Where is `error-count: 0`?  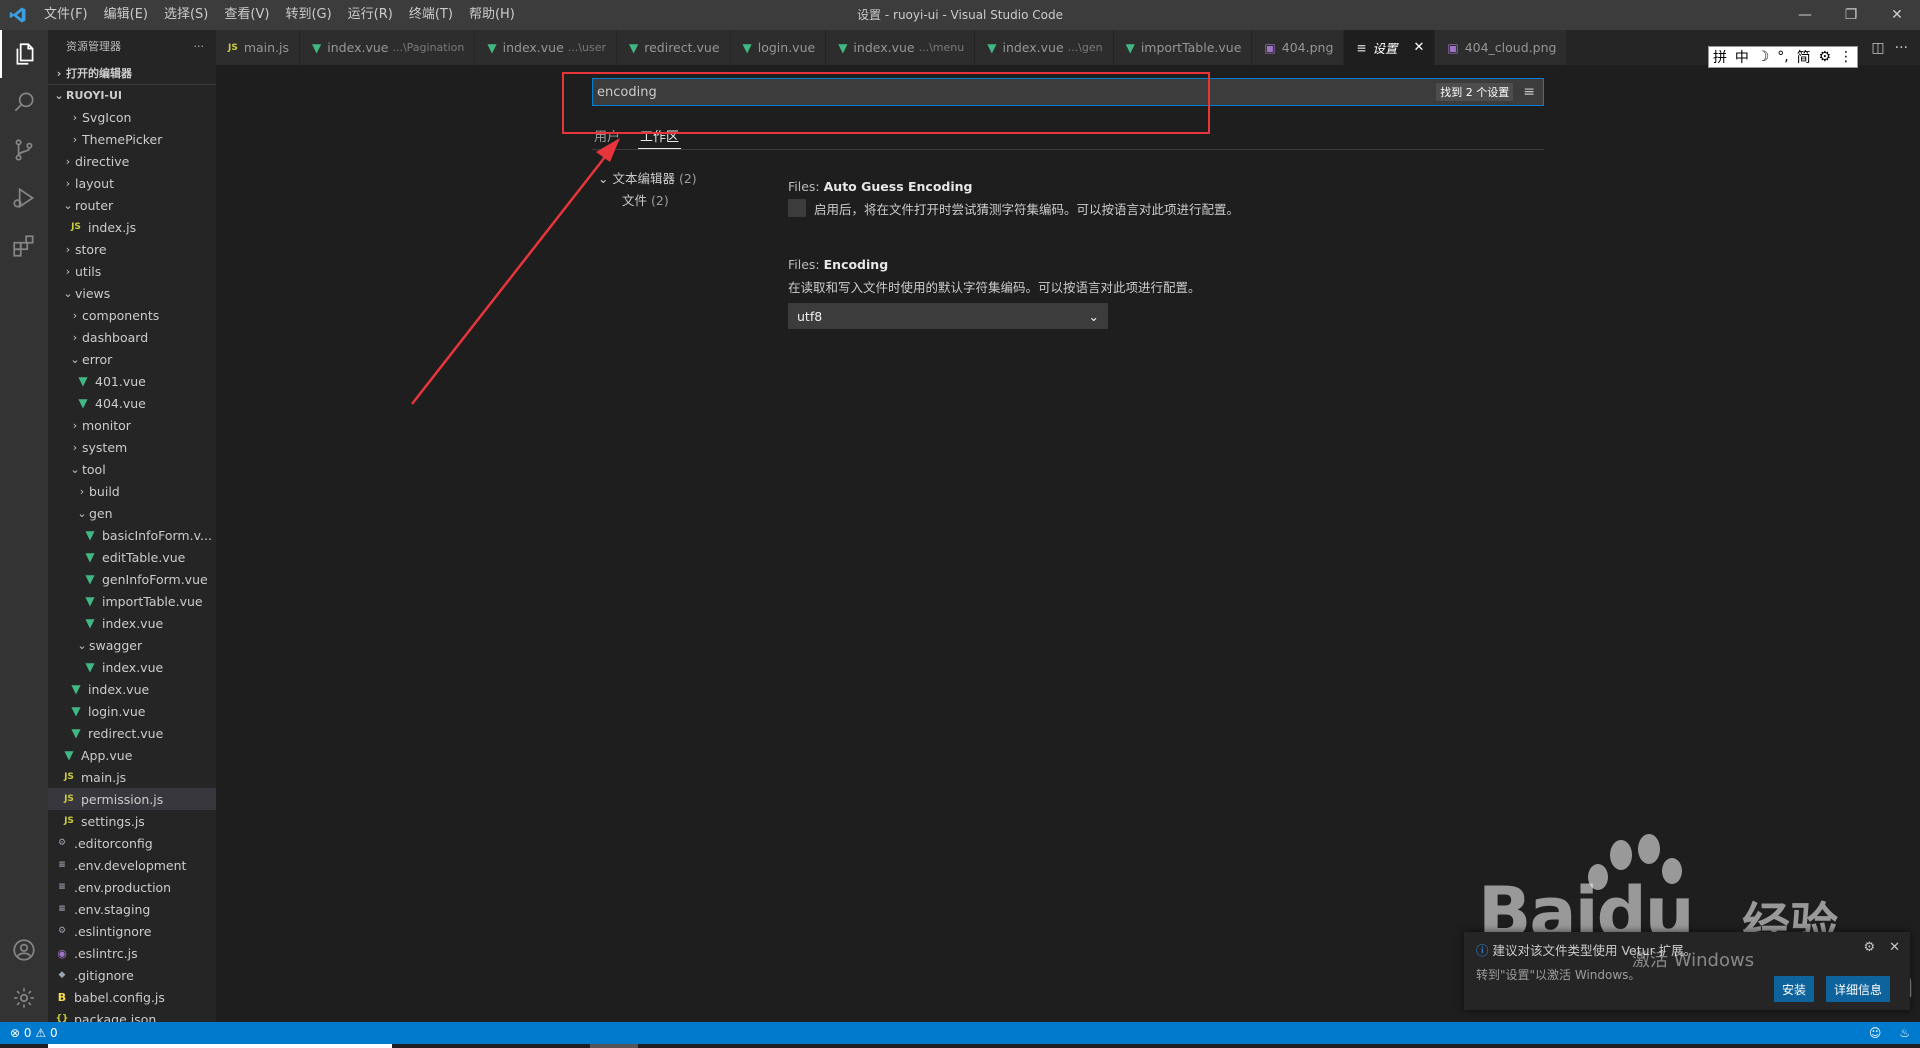
error-count: 0 is located at coordinates (27, 1033).